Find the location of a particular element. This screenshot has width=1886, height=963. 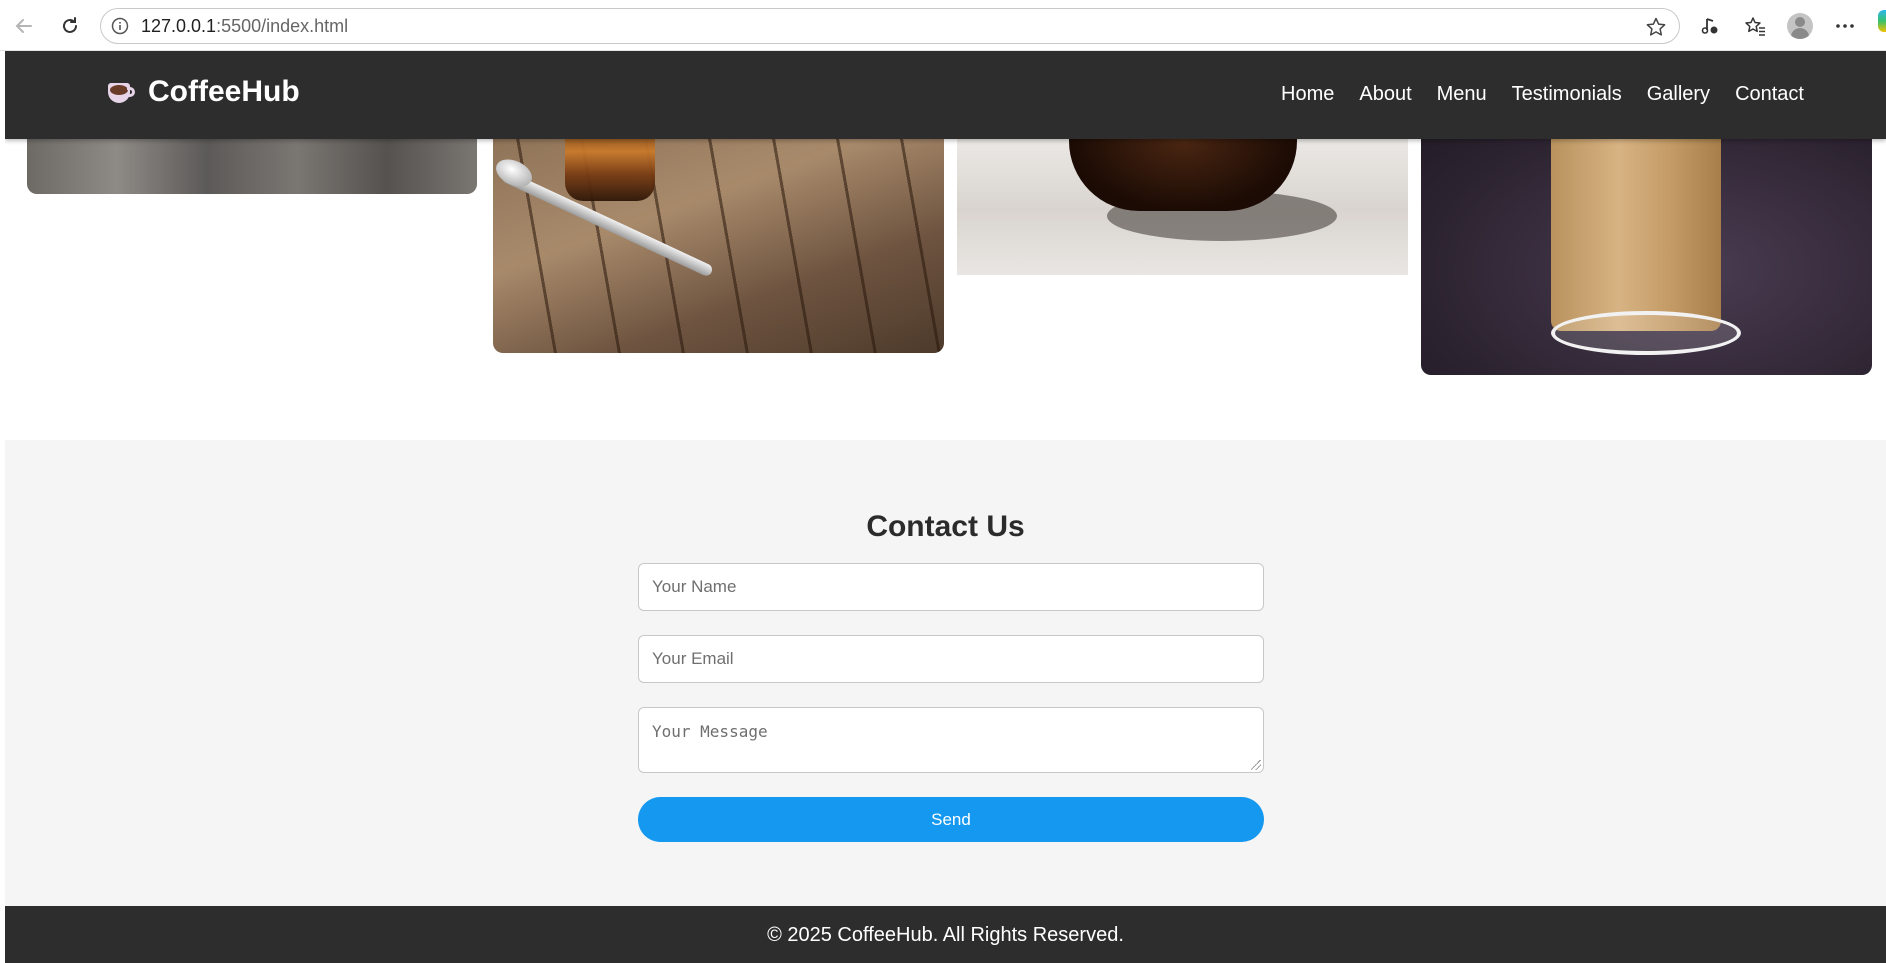

coaster-shape is located at coordinates (1646, 333).